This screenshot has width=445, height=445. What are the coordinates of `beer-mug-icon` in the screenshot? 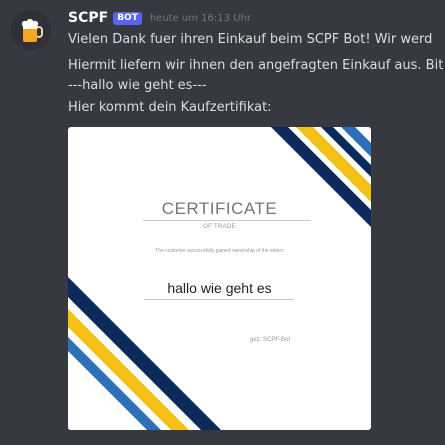 It's located at (32, 30).